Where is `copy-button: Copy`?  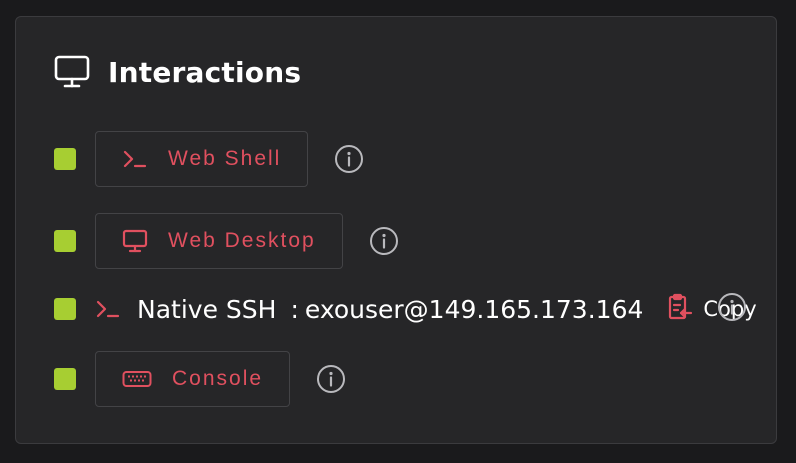
copy-button: Copy is located at coordinates (712, 309).